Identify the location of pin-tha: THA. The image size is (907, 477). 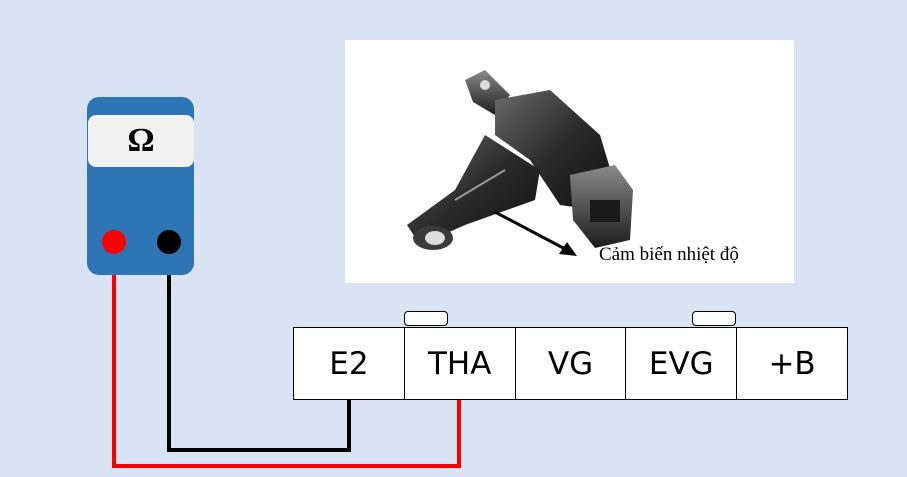
(459, 363).